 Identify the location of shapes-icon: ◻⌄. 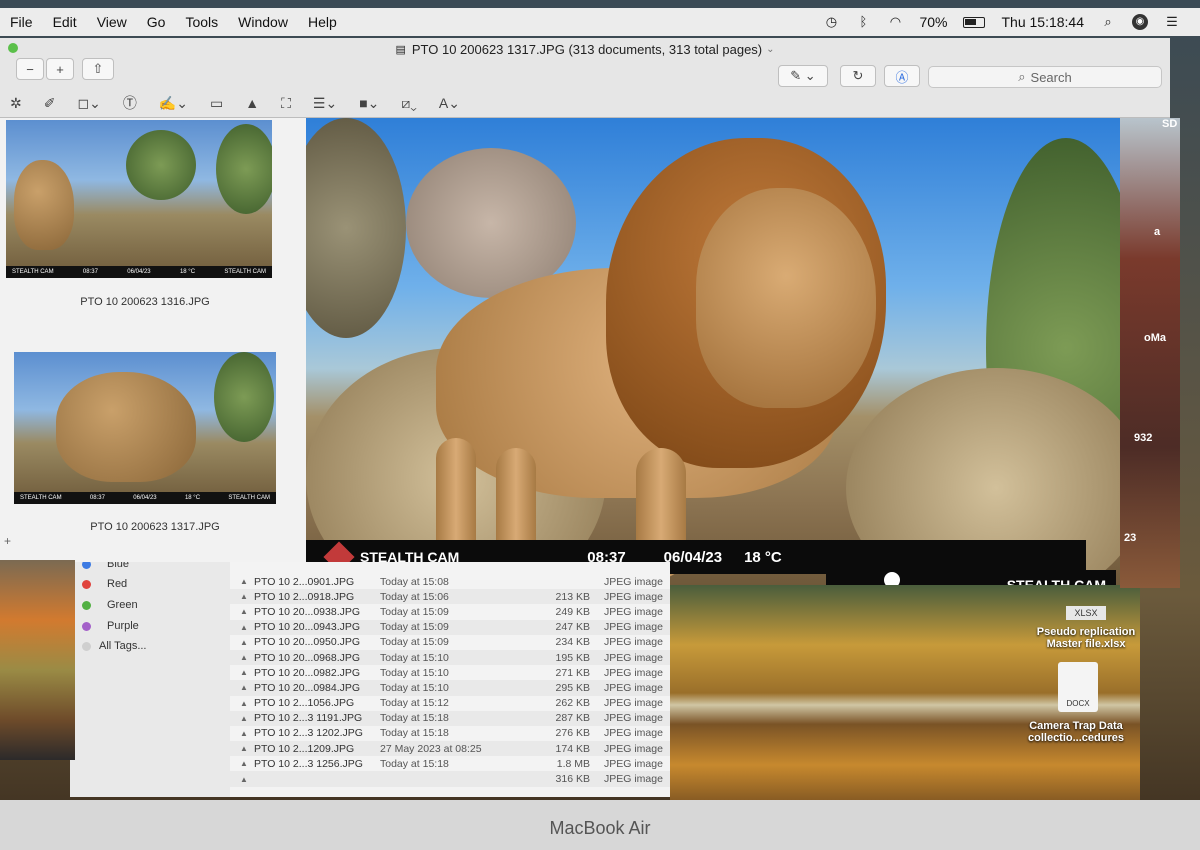
(88, 103).